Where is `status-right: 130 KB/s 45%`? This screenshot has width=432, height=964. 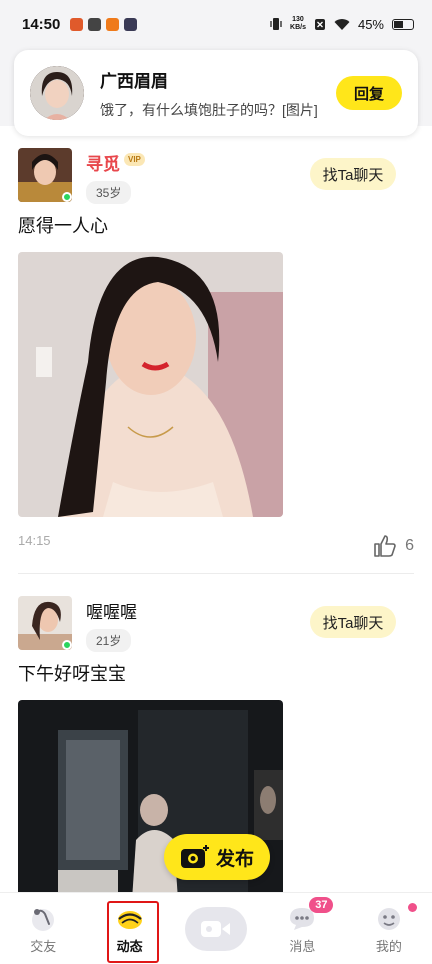
status-right: 130 KB/s 45% is located at coordinates (342, 24).